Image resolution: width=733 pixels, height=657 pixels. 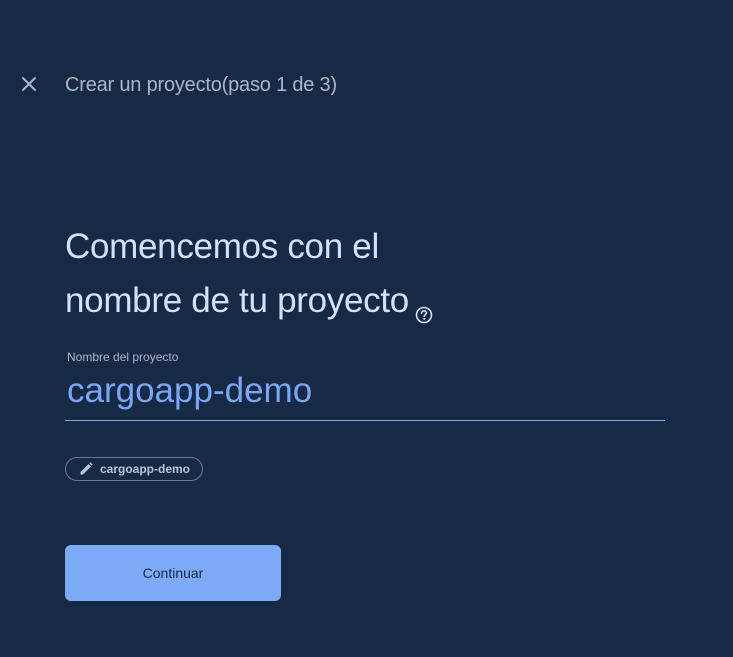 I want to click on page-header: Crear un proyecto(paso 1 de 3), so click(x=366, y=86).